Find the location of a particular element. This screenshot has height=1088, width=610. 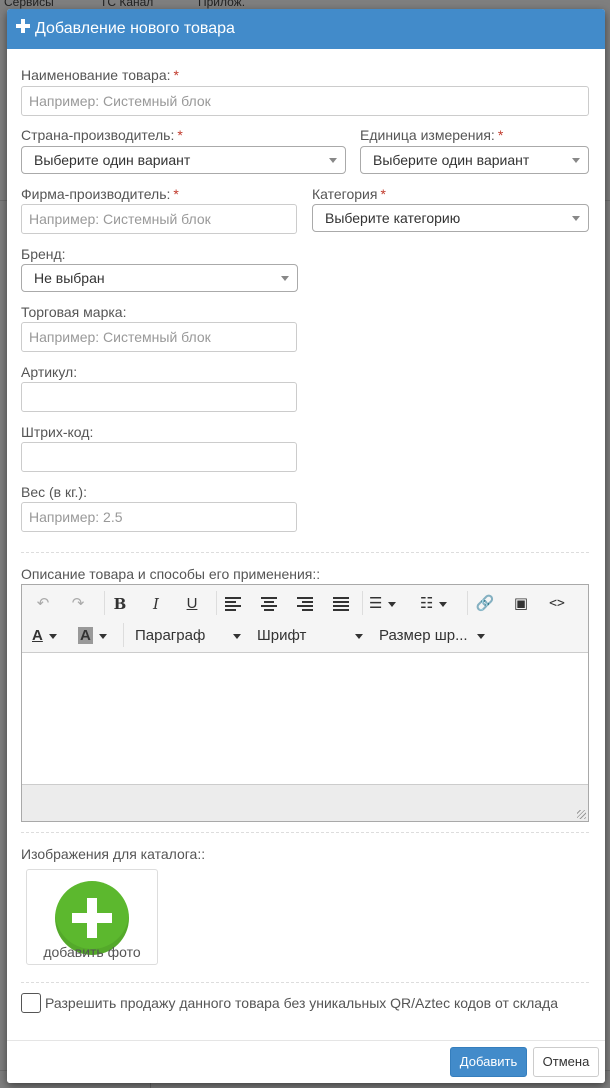

align-center-icon is located at coordinates (269, 604).